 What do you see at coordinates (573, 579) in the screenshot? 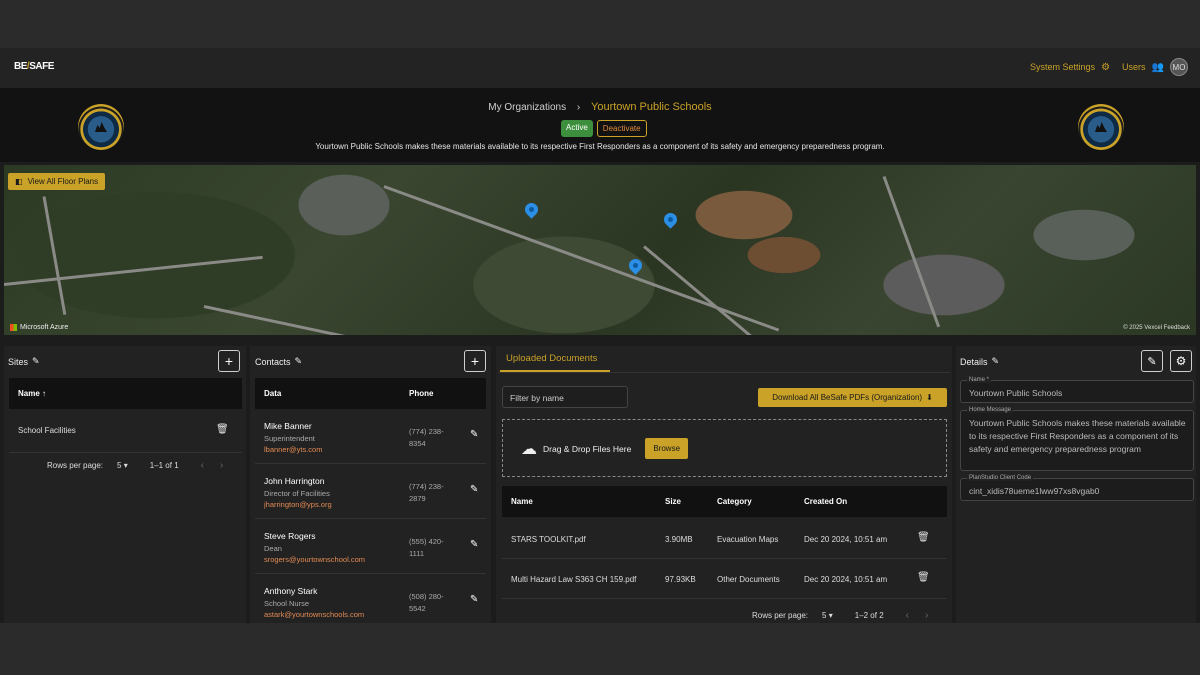
I see `document-name: Multi Hazard Law S363 CH 159.pdf` at bounding box center [573, 579].